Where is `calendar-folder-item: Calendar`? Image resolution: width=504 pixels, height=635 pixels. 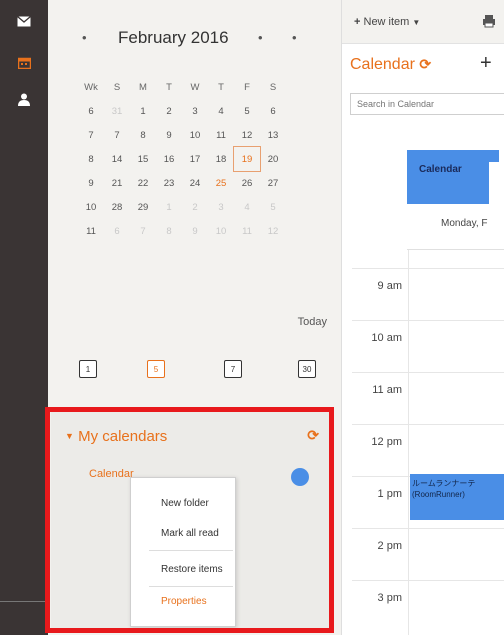
calendar-folder-item: Calendar is located at coordinates (111, 474).